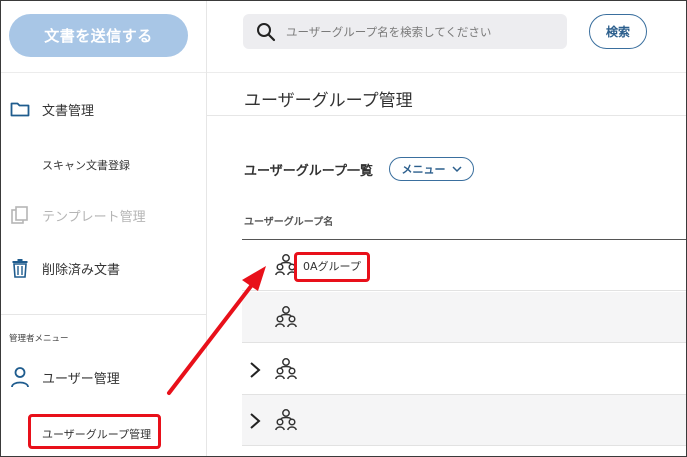 The width and height of the screenshot is (687, 457). I want to click on menu-button-label: メニュー, so click(423, 169).